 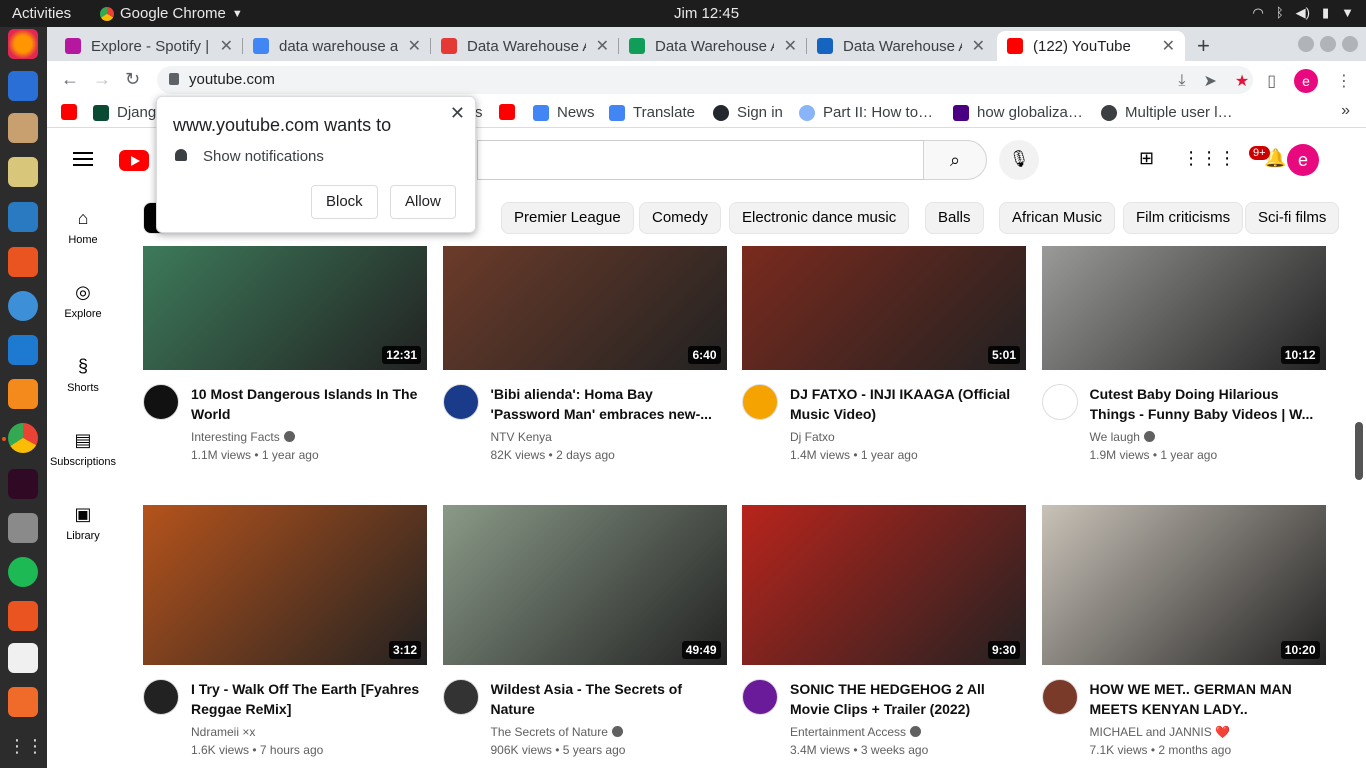 What do you see at coordinates (1160, 732) in the screenshot?
I see `channel-name: MICHAEL and JANNIS ❤️` at bounding box center [1160, 732].